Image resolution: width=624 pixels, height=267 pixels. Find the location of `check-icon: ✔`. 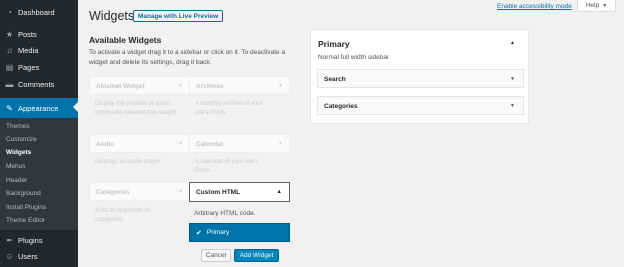

check-icon: ✔ is located at coordinates (199, 233).